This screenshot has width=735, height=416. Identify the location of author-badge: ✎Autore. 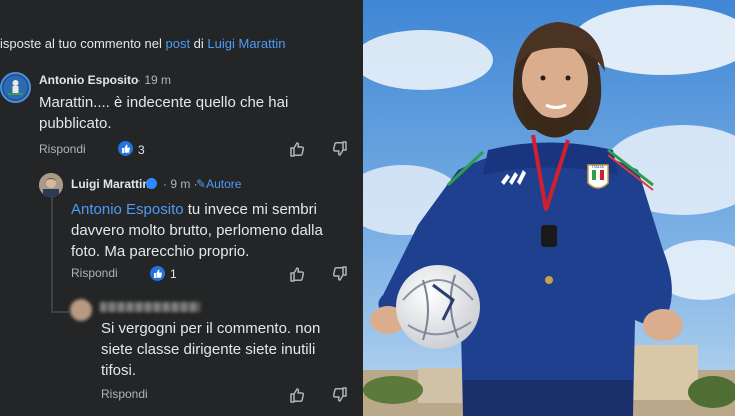
(218, 184).